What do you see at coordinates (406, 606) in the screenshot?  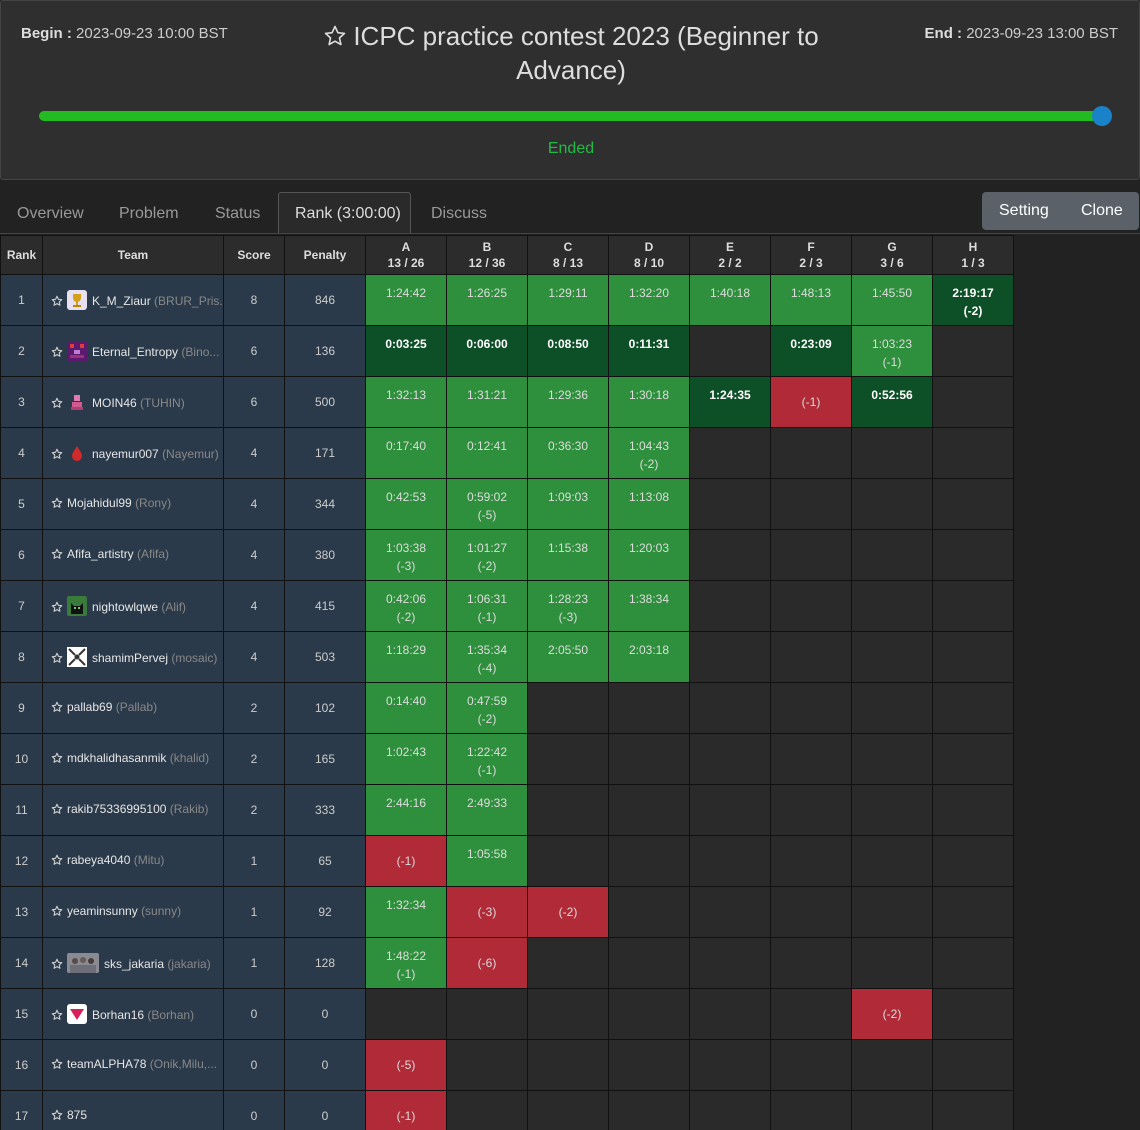 I see `problem-cell-a: 0:42:06 (-2)` at bounding box center [406, 606].